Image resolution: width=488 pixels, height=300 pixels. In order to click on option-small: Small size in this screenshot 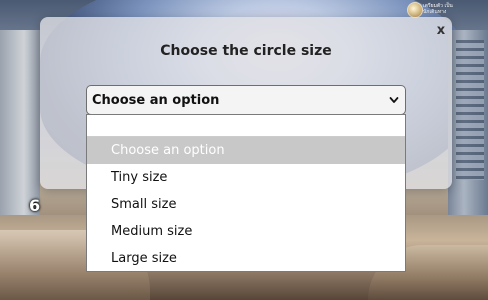, I will do `click(246, 204)`.